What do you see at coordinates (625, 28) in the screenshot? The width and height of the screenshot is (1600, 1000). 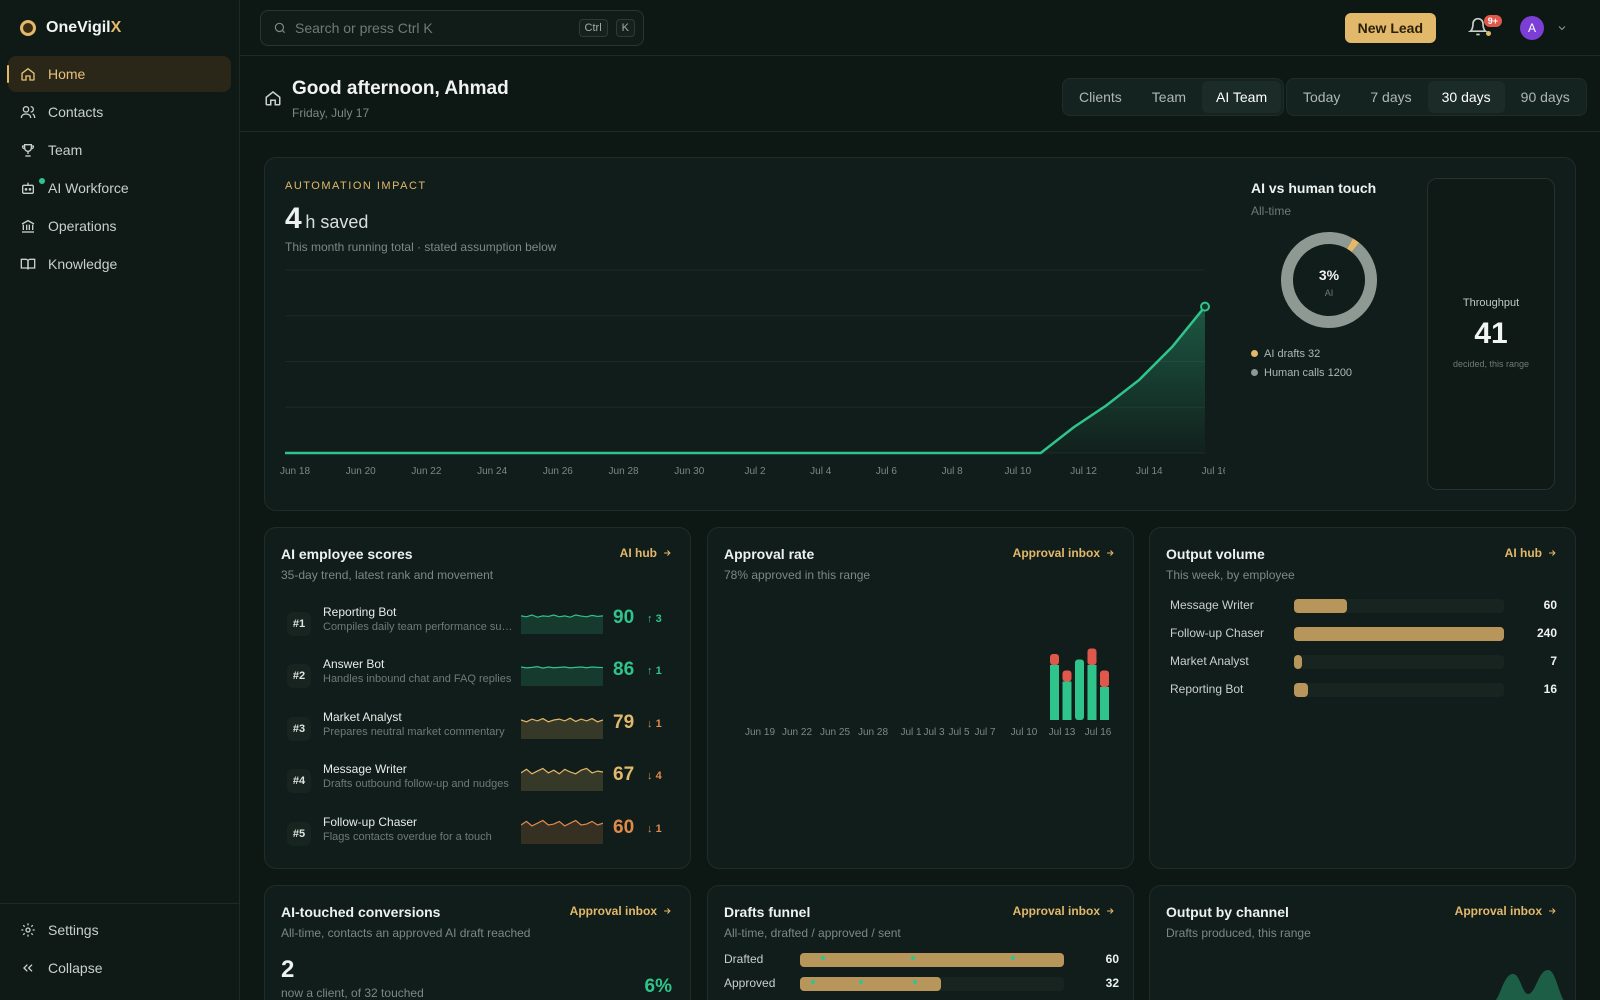 I see `kbd-k: K` at bounding box center [625, 28].